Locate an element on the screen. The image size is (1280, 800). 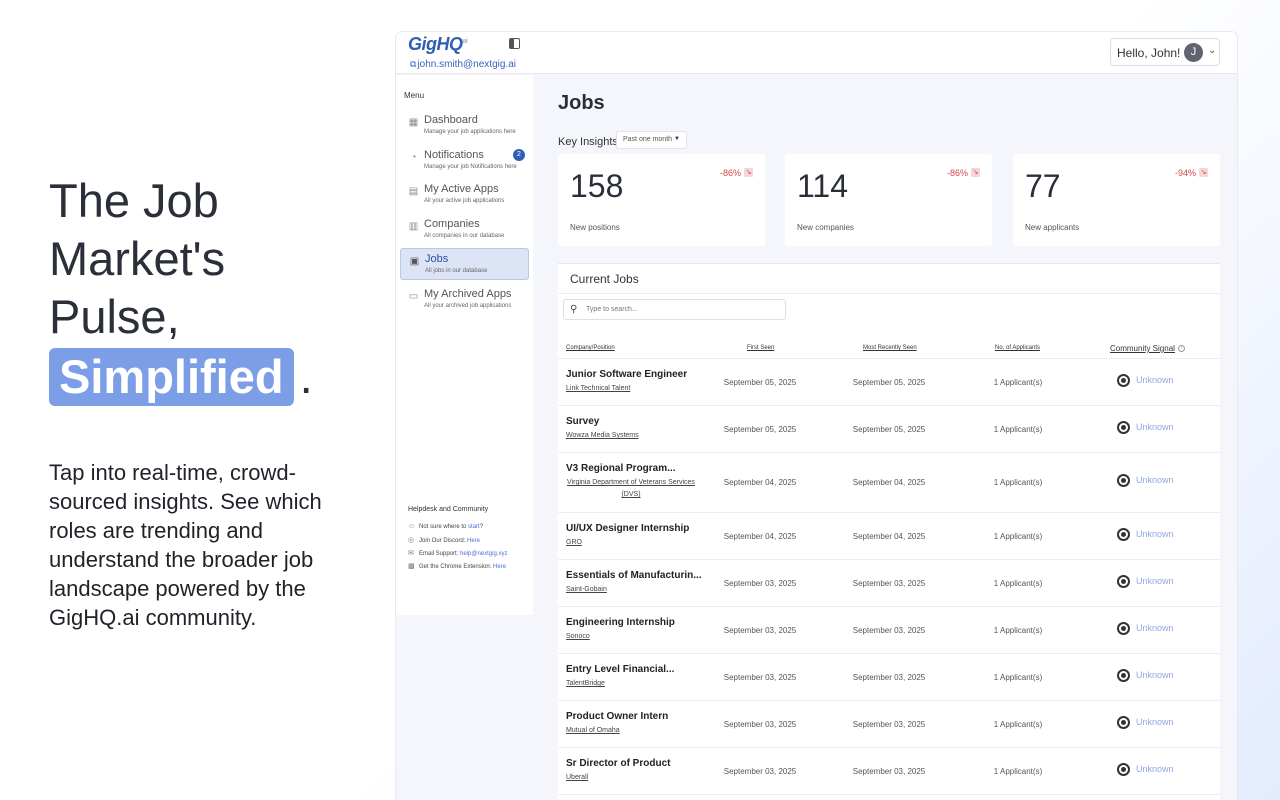
caret-down-icon: ▼ is located at coordinates (677, 139).